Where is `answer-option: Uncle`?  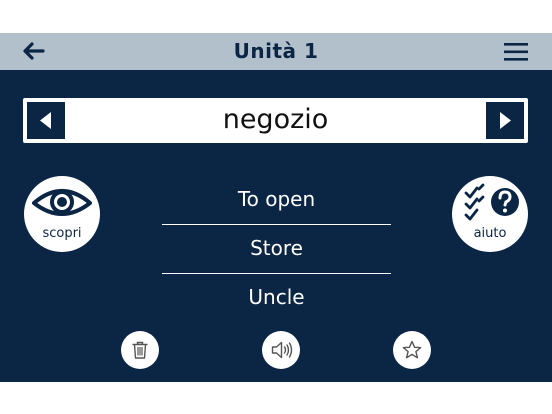 answer-option: Uncle is located at coordinates (276, 298).